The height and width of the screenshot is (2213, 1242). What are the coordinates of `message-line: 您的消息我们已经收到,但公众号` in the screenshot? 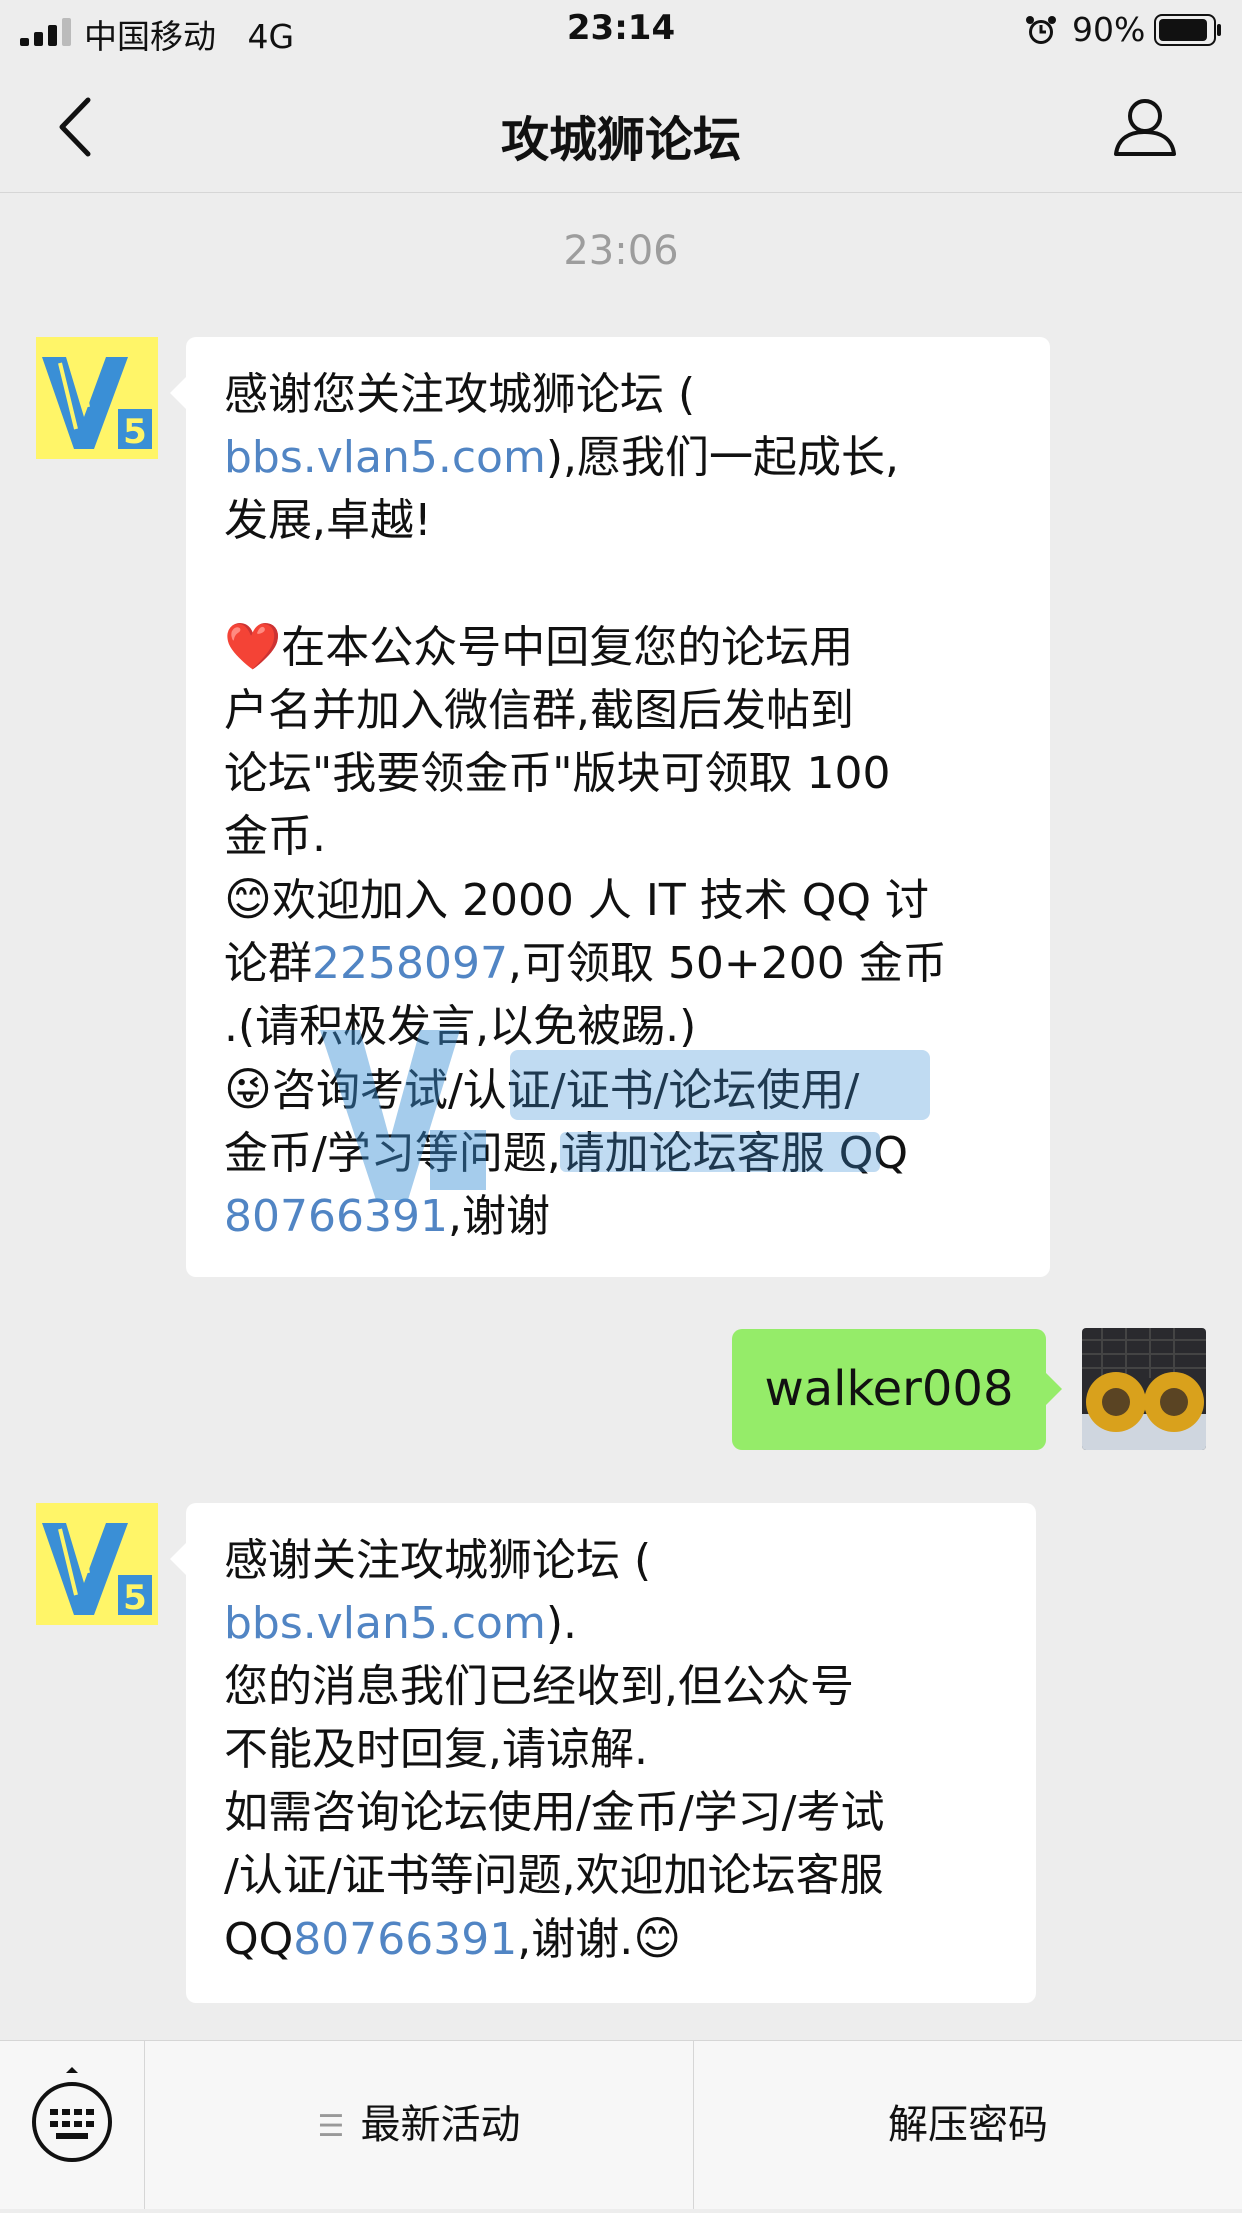 It's located at (539, 1686).